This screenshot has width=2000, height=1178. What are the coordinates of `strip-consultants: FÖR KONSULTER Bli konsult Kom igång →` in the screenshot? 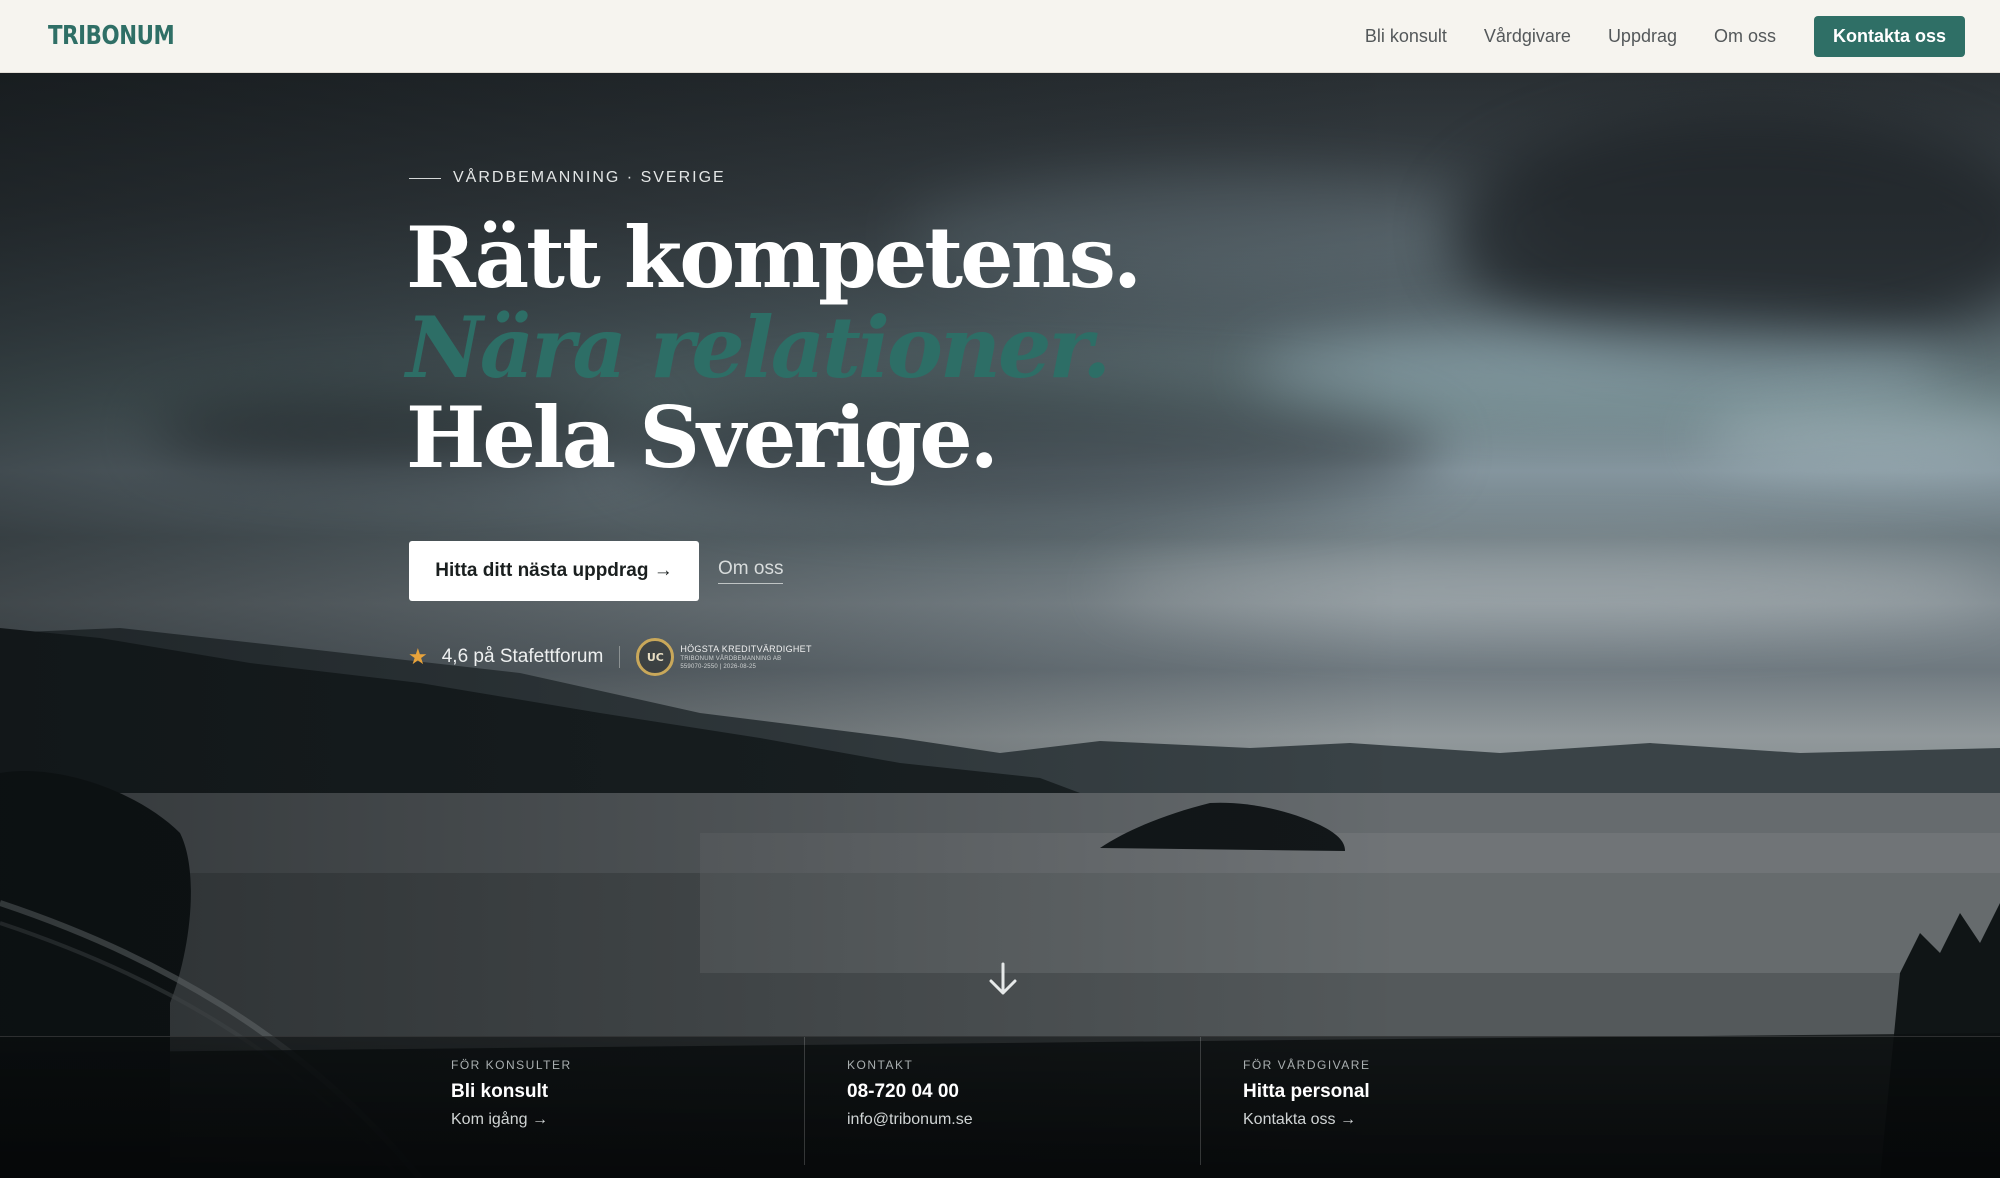 It's located at (511, 1101).